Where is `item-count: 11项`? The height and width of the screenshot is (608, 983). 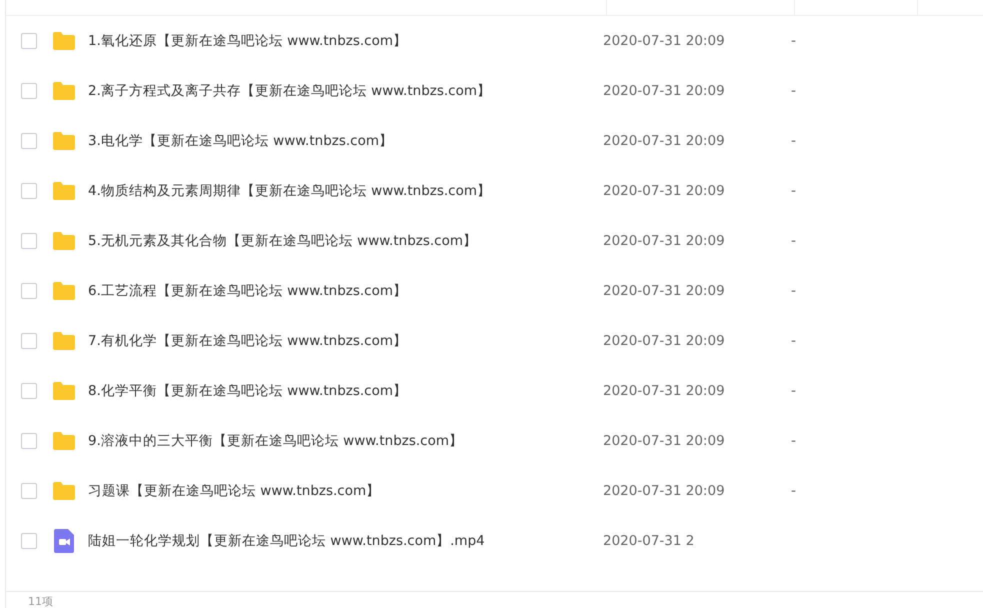 item-count: 11项 is located at coordinates (40, 601).